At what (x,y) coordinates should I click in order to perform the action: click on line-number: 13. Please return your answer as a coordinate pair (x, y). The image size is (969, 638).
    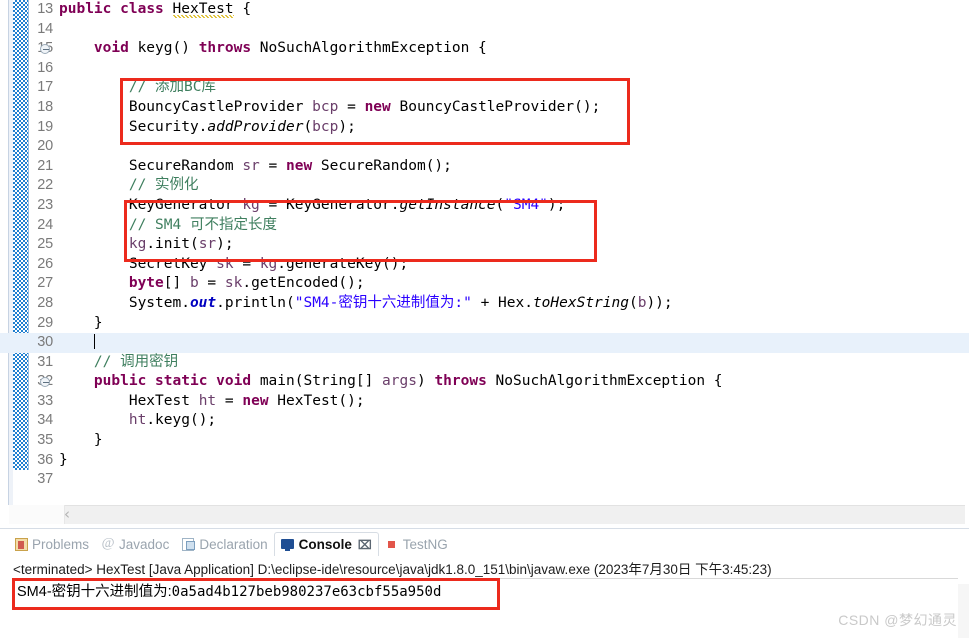
    Looking at the image, I should click on (45, 9).